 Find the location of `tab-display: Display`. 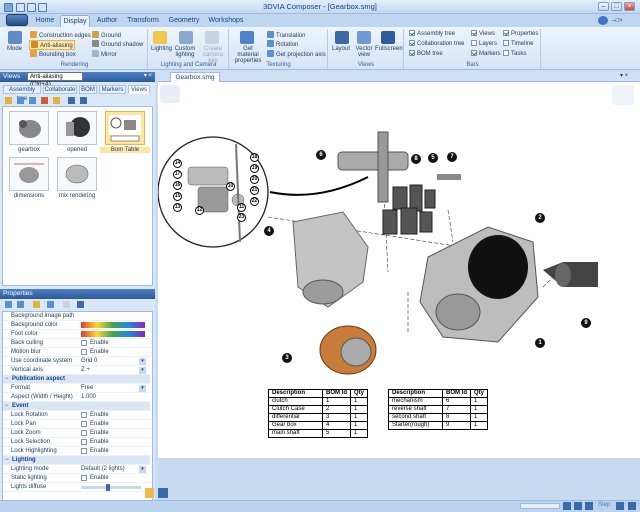

tab-display: Display is located at coordinates (75, 21).